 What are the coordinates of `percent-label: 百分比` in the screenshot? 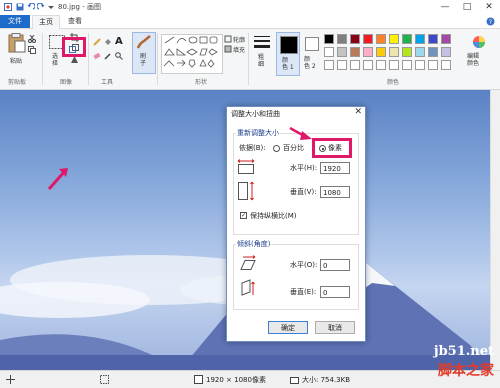 It's located at (293, 148).